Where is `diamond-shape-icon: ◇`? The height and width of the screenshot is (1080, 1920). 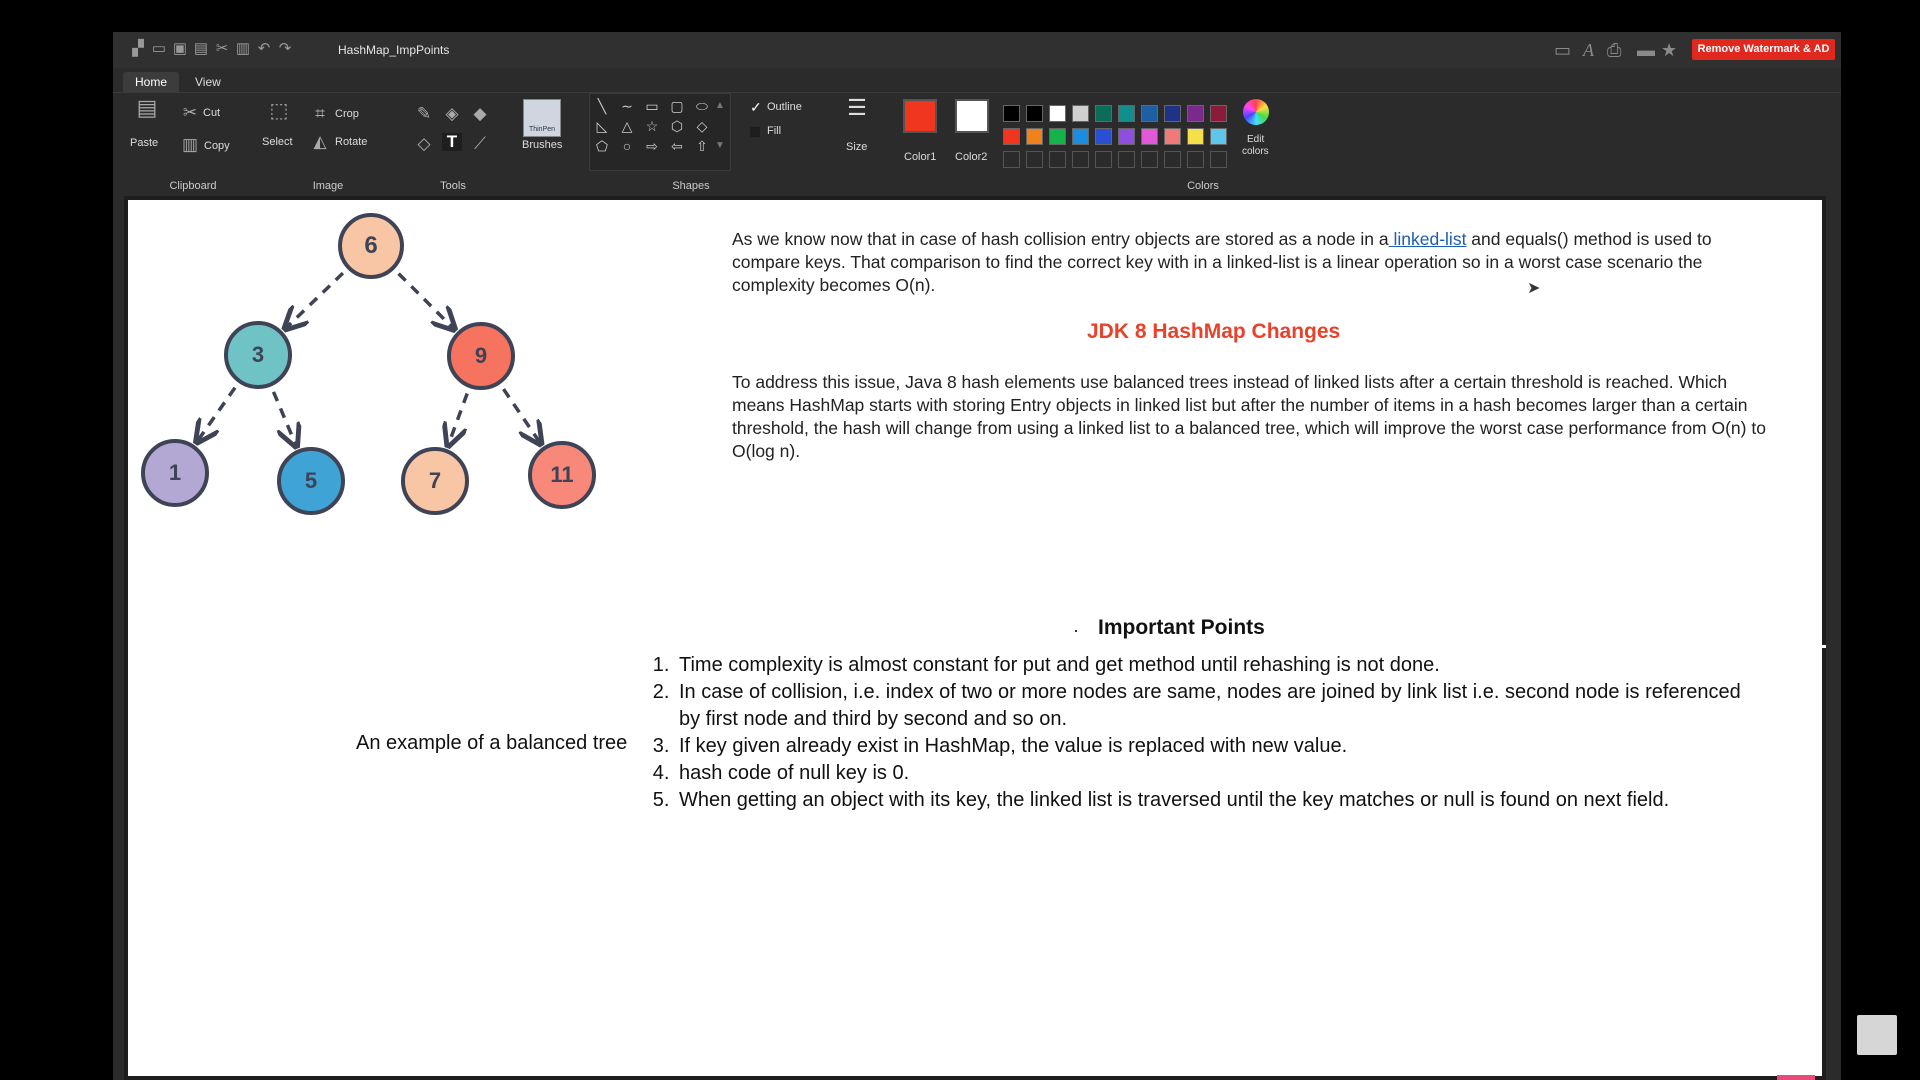
diamond-shape-icon: ◇ is located at coordinates (702, 126).